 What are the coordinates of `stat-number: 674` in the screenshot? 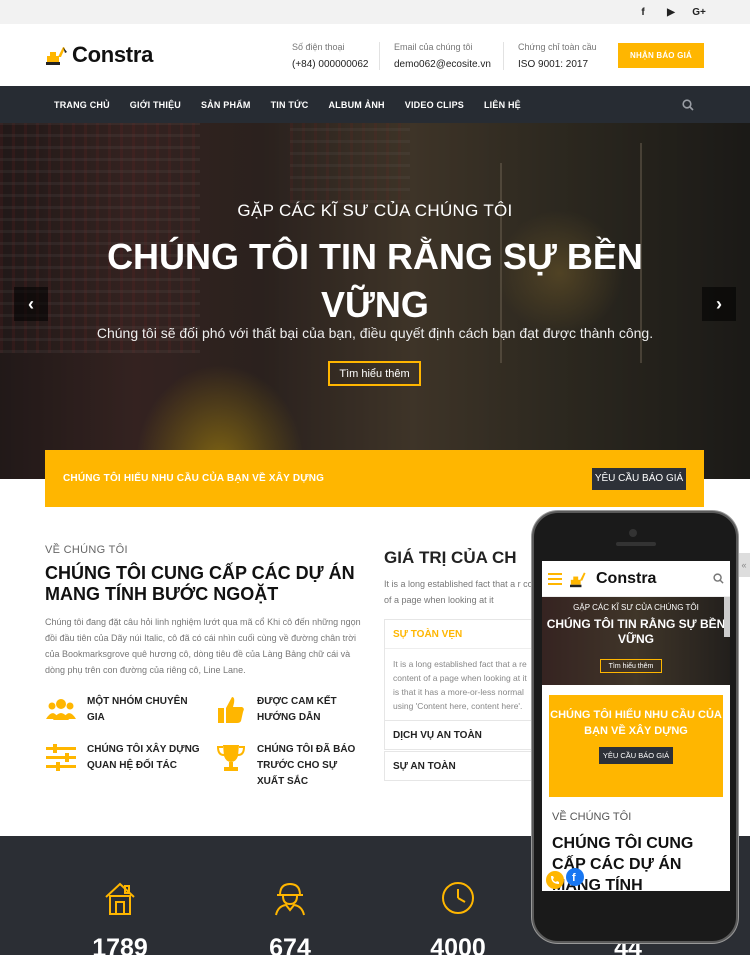 It's located at (290, 944).